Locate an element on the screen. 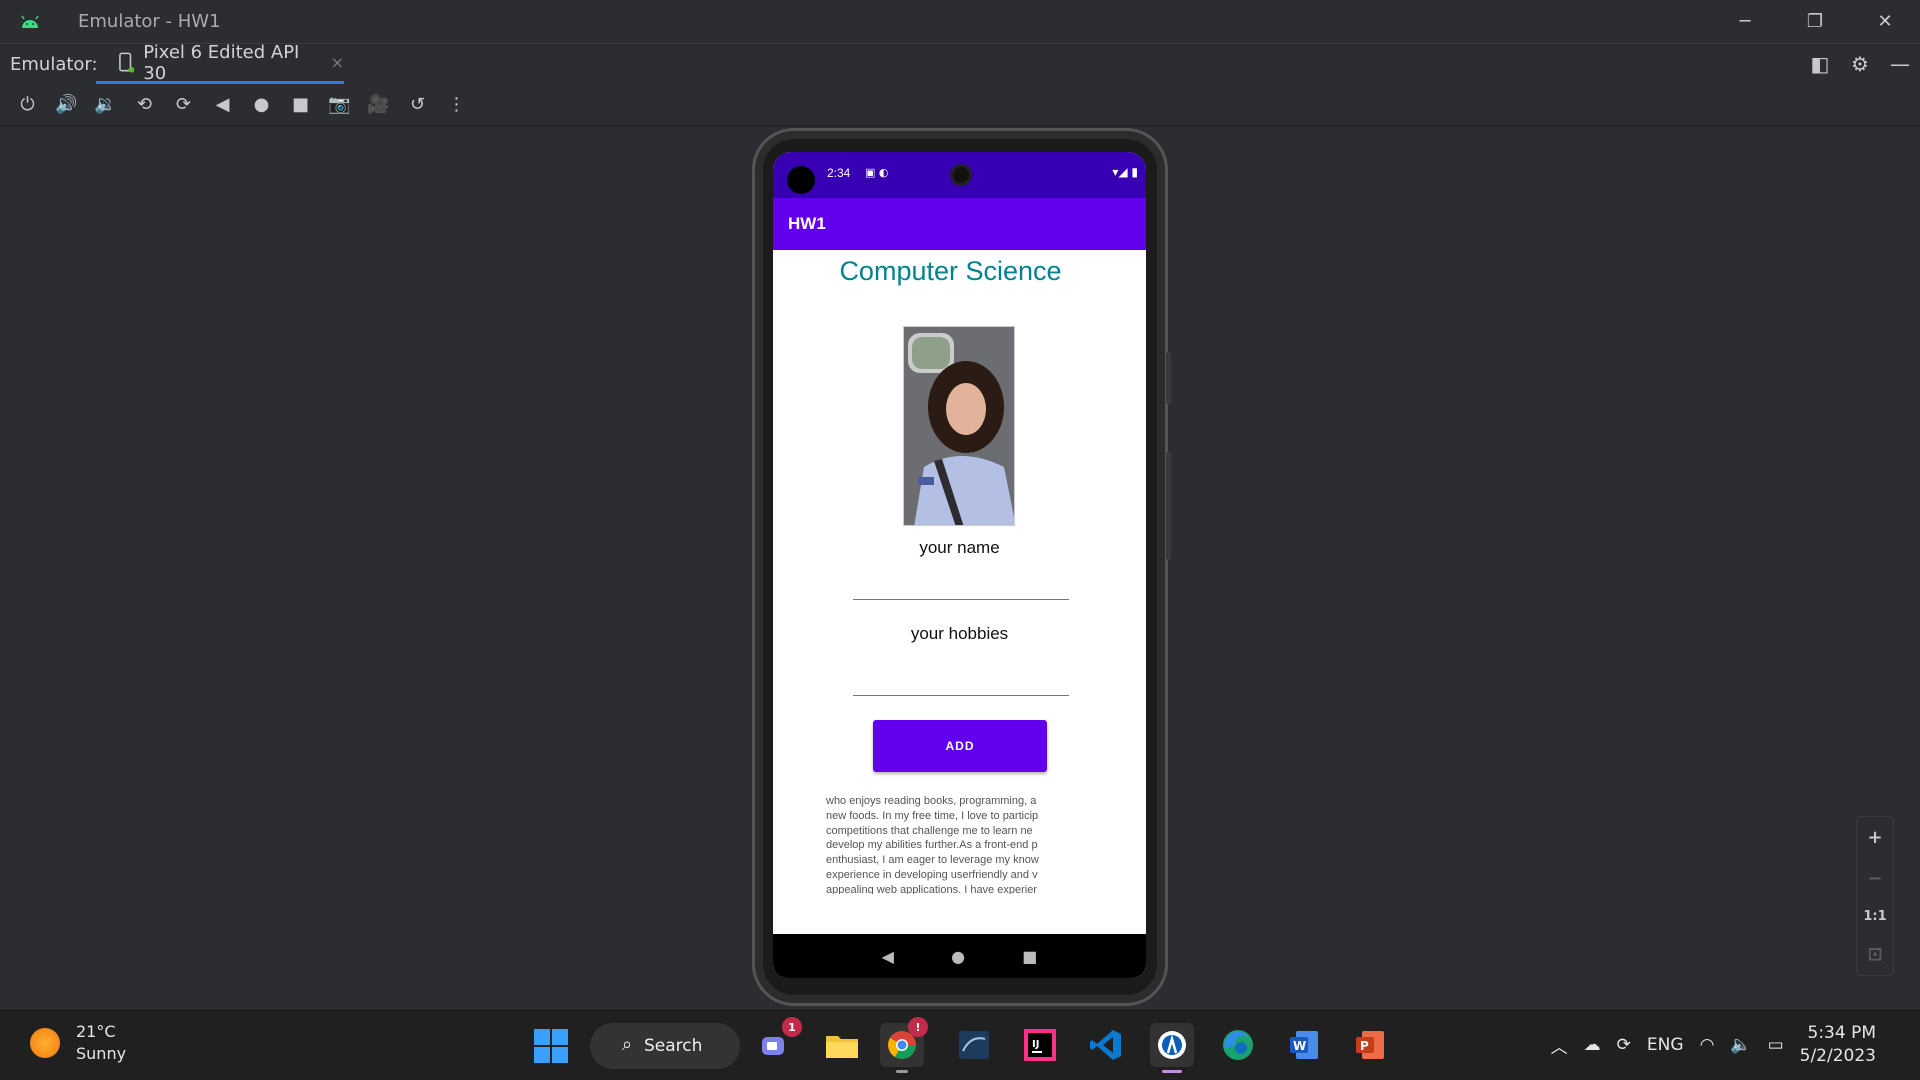 This screenshot has width=1920, height=1080. vscode-icon is located at coordinates (1106, 1045).